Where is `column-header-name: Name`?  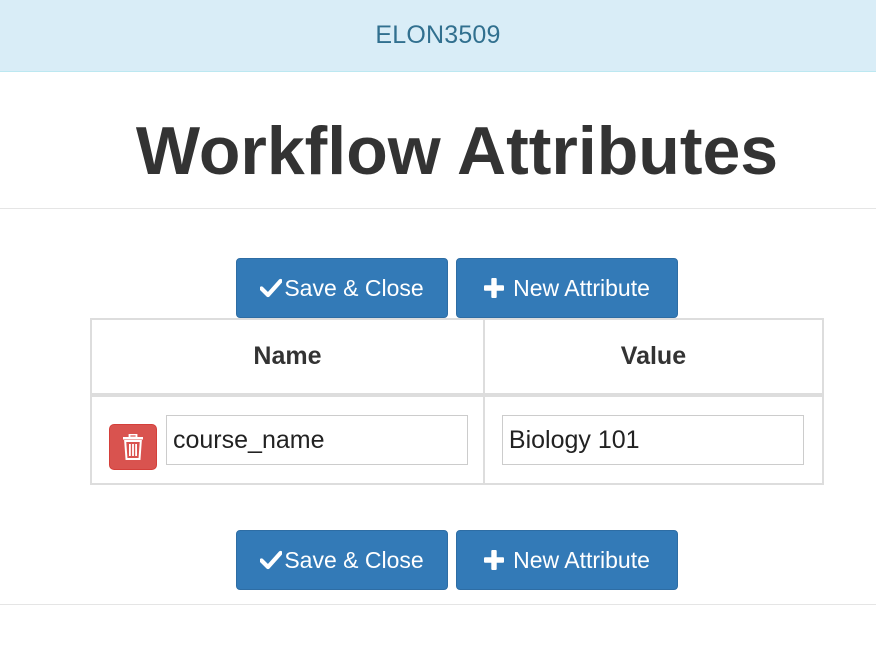 column-header-name: Name is located at coordinates (287, 357).